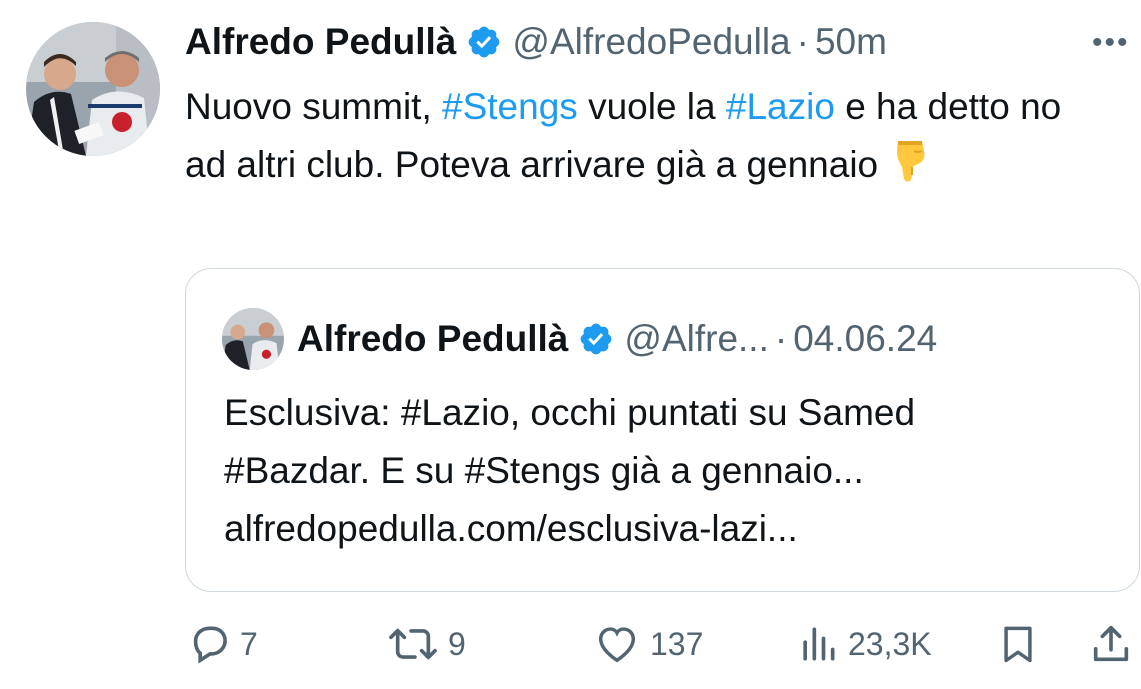 The image size is (1141, 689). What do you see at coordinates (819, 644) in the screenshot?
I see `bar-chart-icon` at bounding box center [819, 644].